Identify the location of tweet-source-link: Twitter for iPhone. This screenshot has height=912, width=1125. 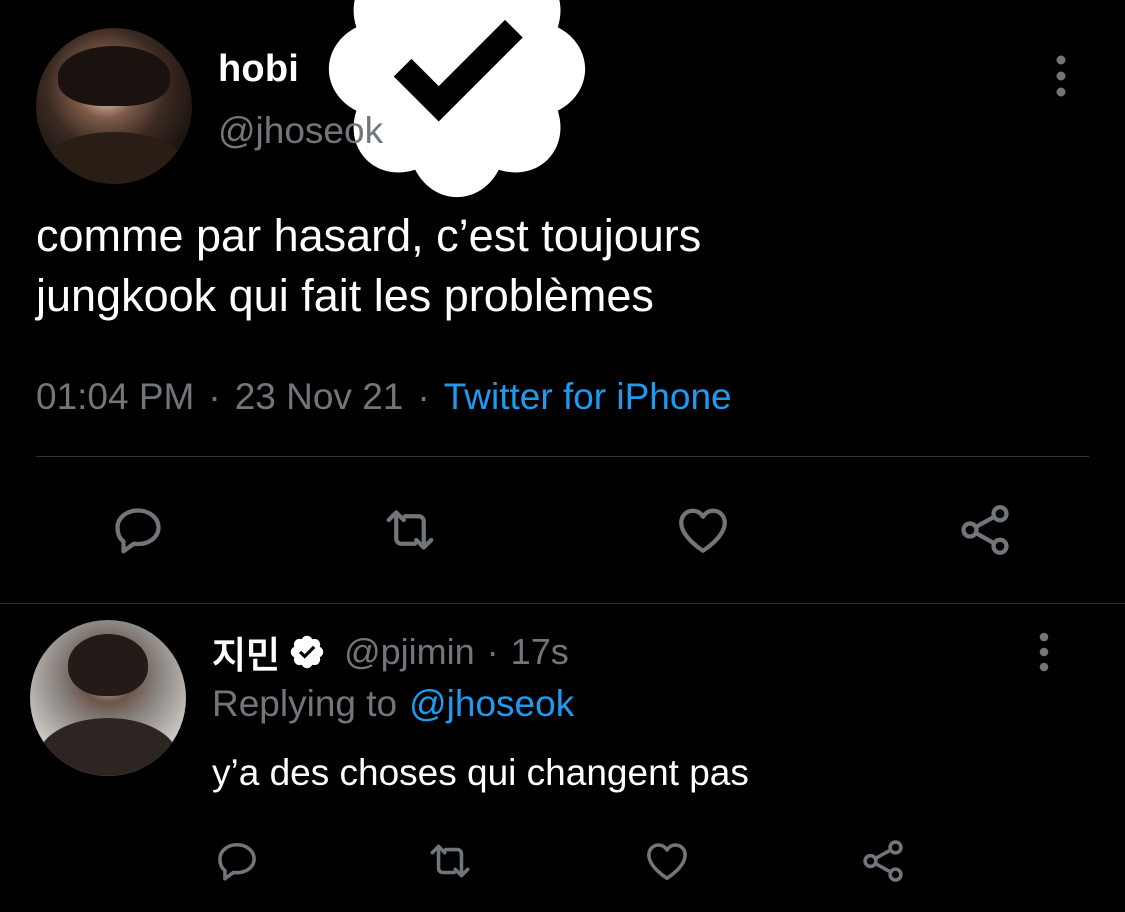
(588, 397).